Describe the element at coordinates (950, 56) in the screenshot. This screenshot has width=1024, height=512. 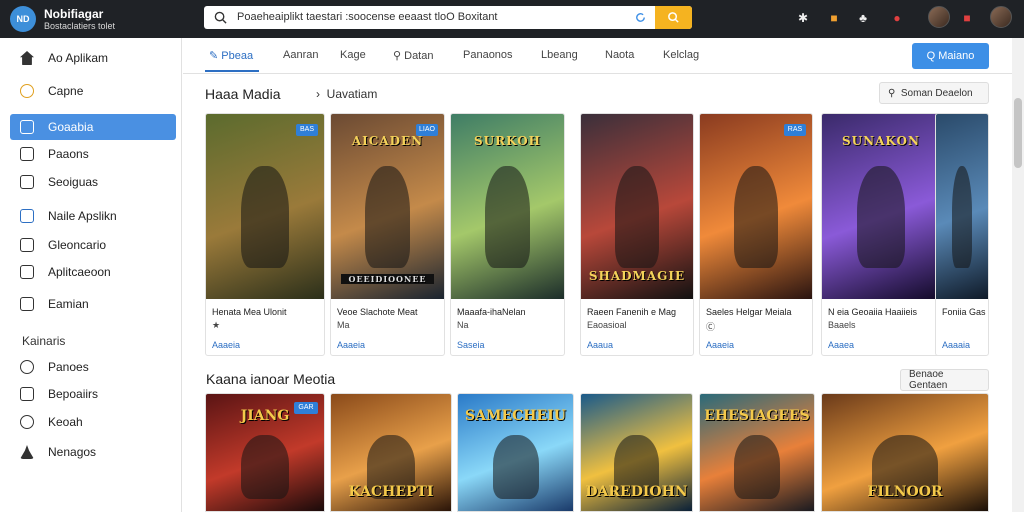
I see `primary-action-button: Q Maiano` at that location.